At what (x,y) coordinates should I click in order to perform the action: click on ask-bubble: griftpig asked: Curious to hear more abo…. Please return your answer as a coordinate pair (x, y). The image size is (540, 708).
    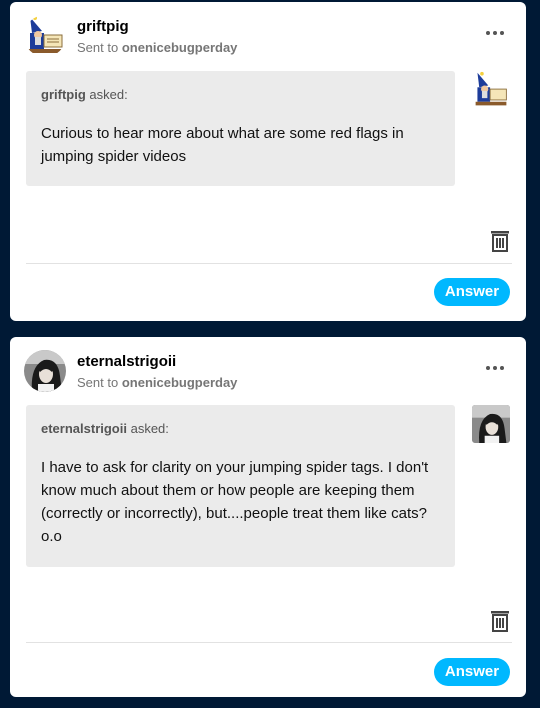
    Looking at the image, I should click on (240, 128).